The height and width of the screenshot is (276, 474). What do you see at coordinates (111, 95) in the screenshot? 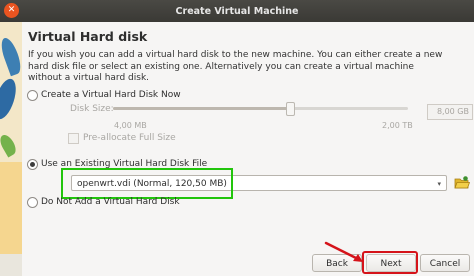
I see `create-disk-label: Create a Virtual Hard Disk Now` at bounding box center [111, 95].